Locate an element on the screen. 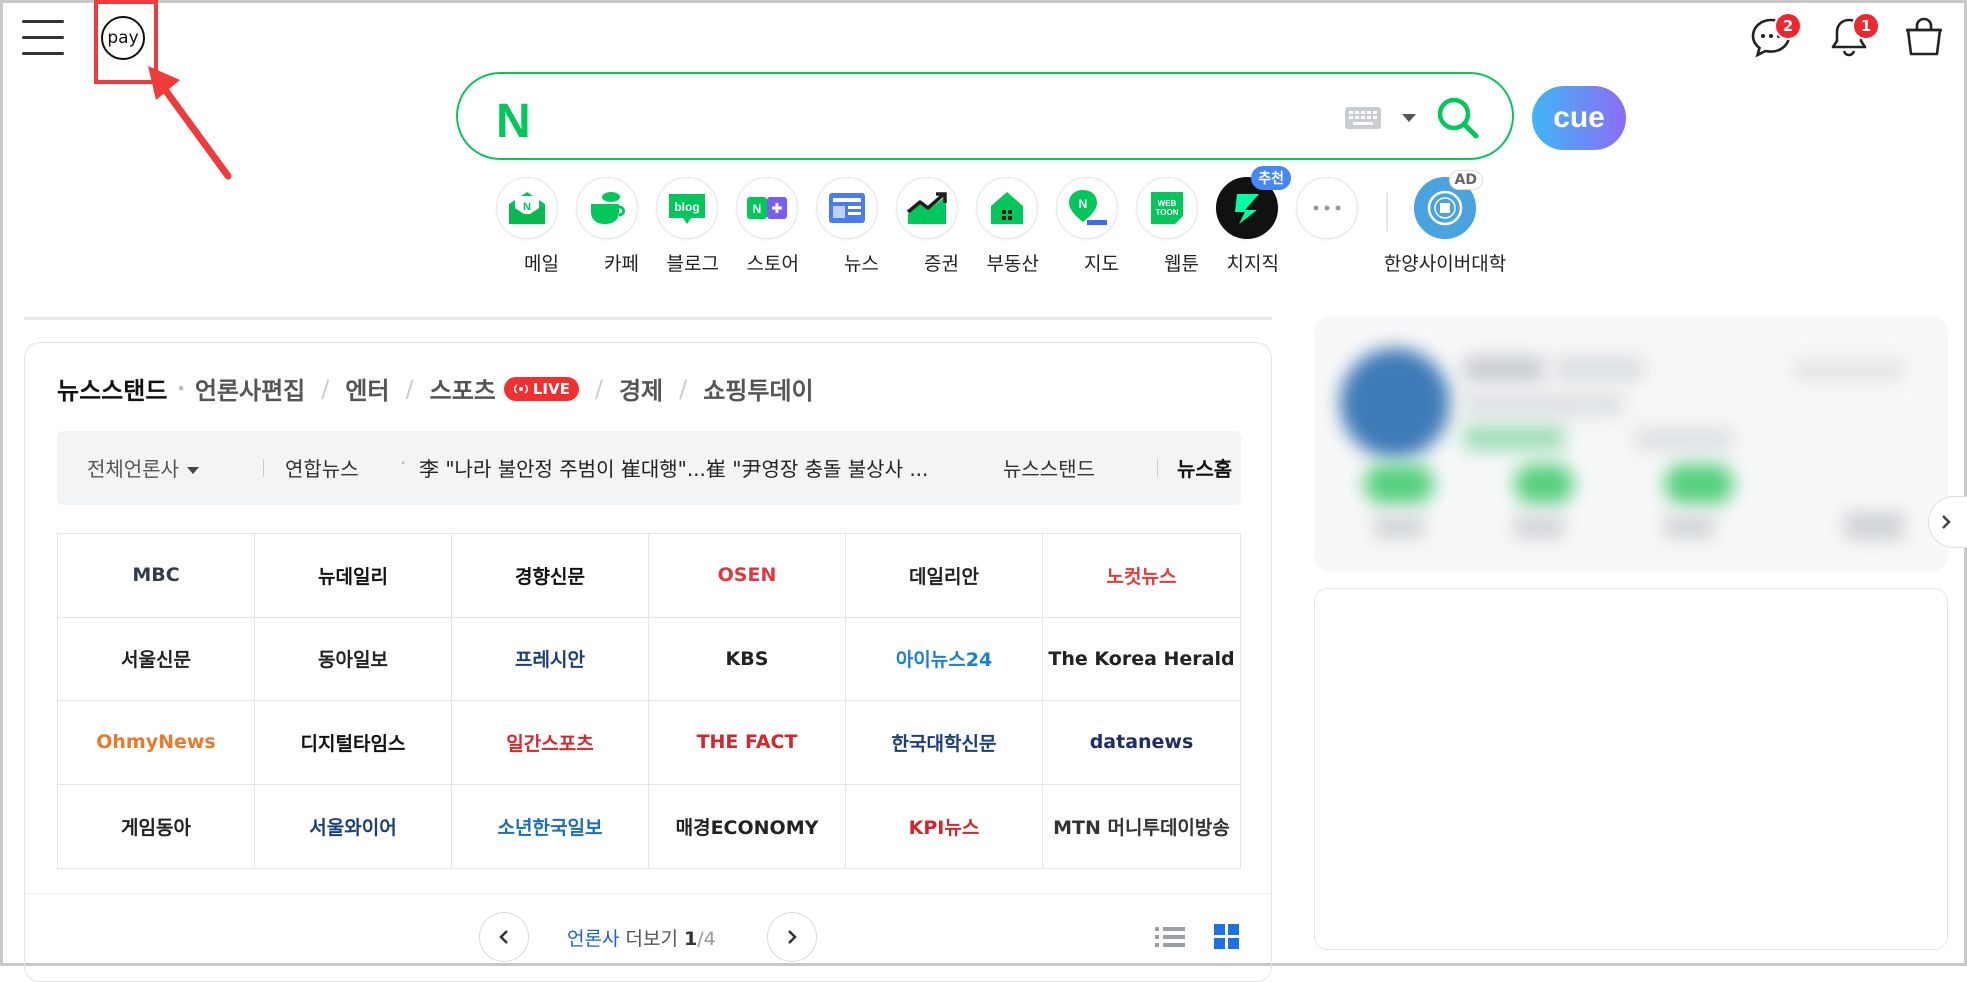 This screenshot has height=982, width=1967. shortcut-chzzk: 추천 치지직 is located at coordinates (1253, 221).